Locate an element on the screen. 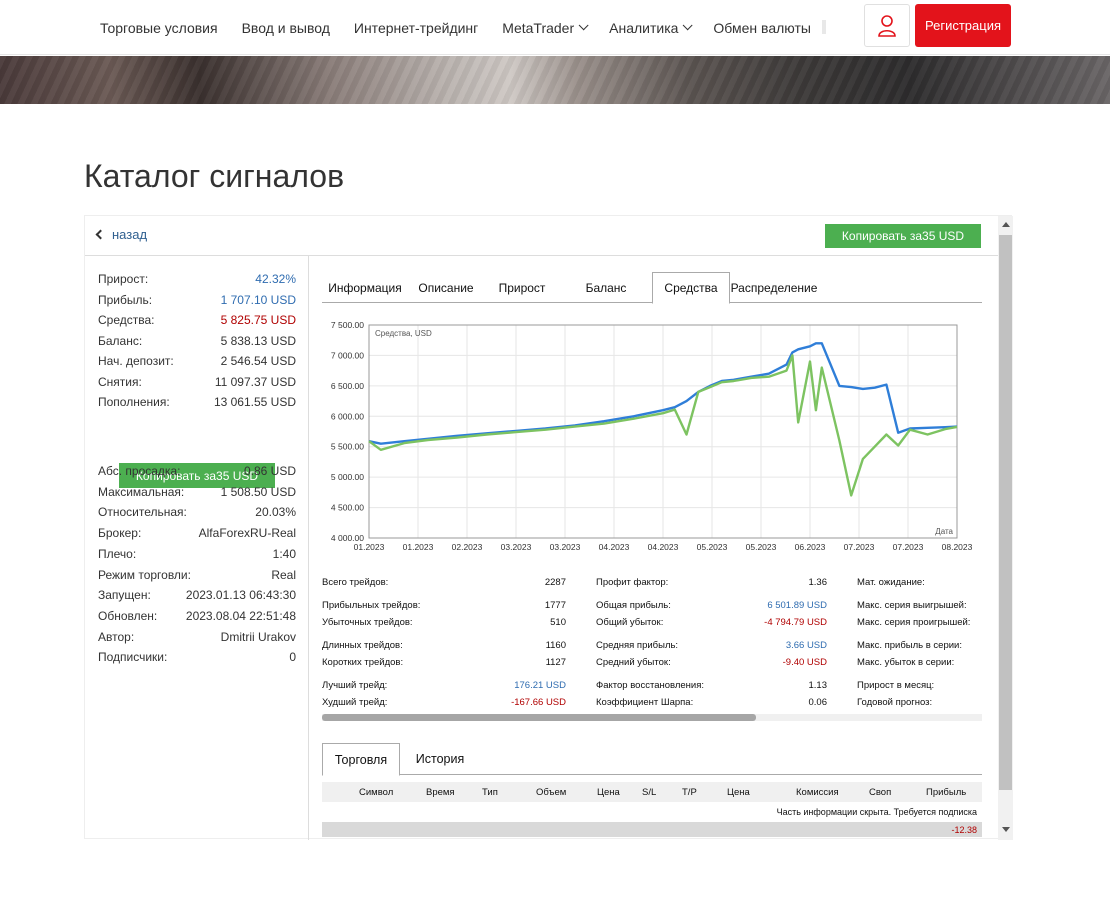  metric-label: Худший трейд: is located at coordinates (355, 702).